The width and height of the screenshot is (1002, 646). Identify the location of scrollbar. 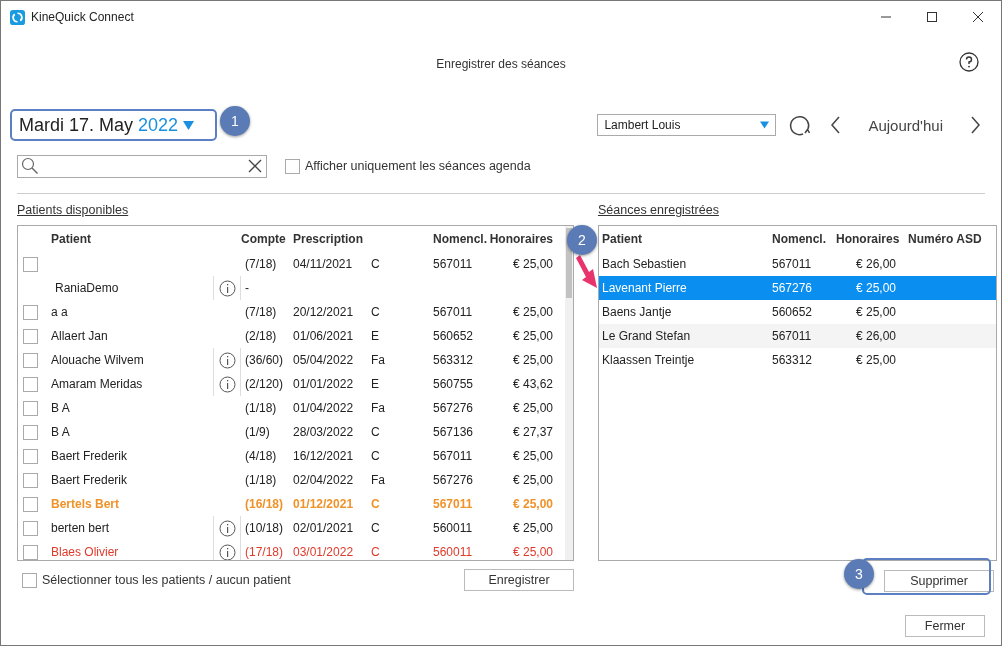
(569, 393).